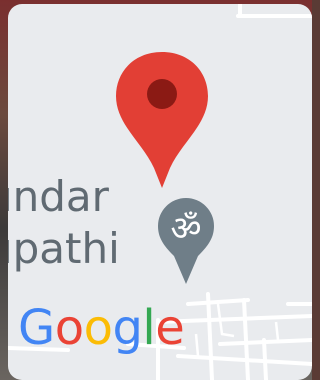 This screenshot has height=380, width=320. Describe the element at coordinates (170, 328) in the screenshot. I see `logo-letter: e` at that location.